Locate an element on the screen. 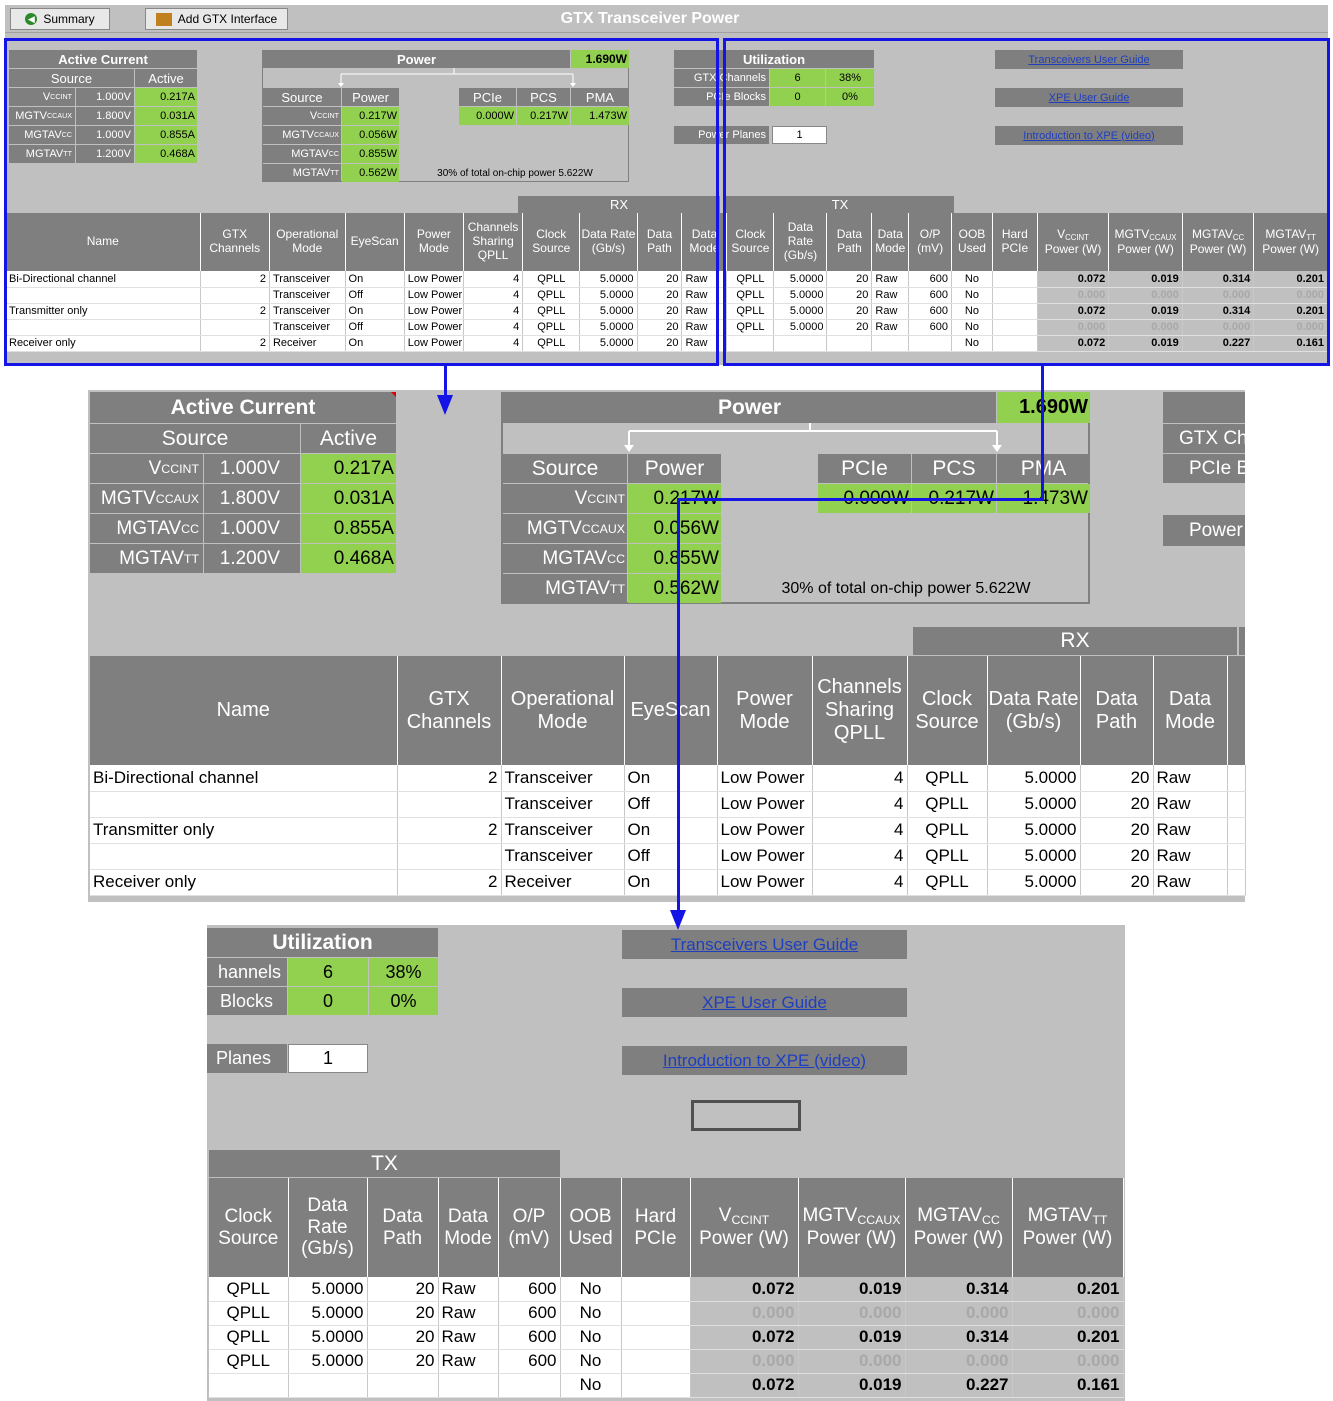  transceivers-guide-zoom-text: Transceivers User Guide is located at coordinates (764, 945).